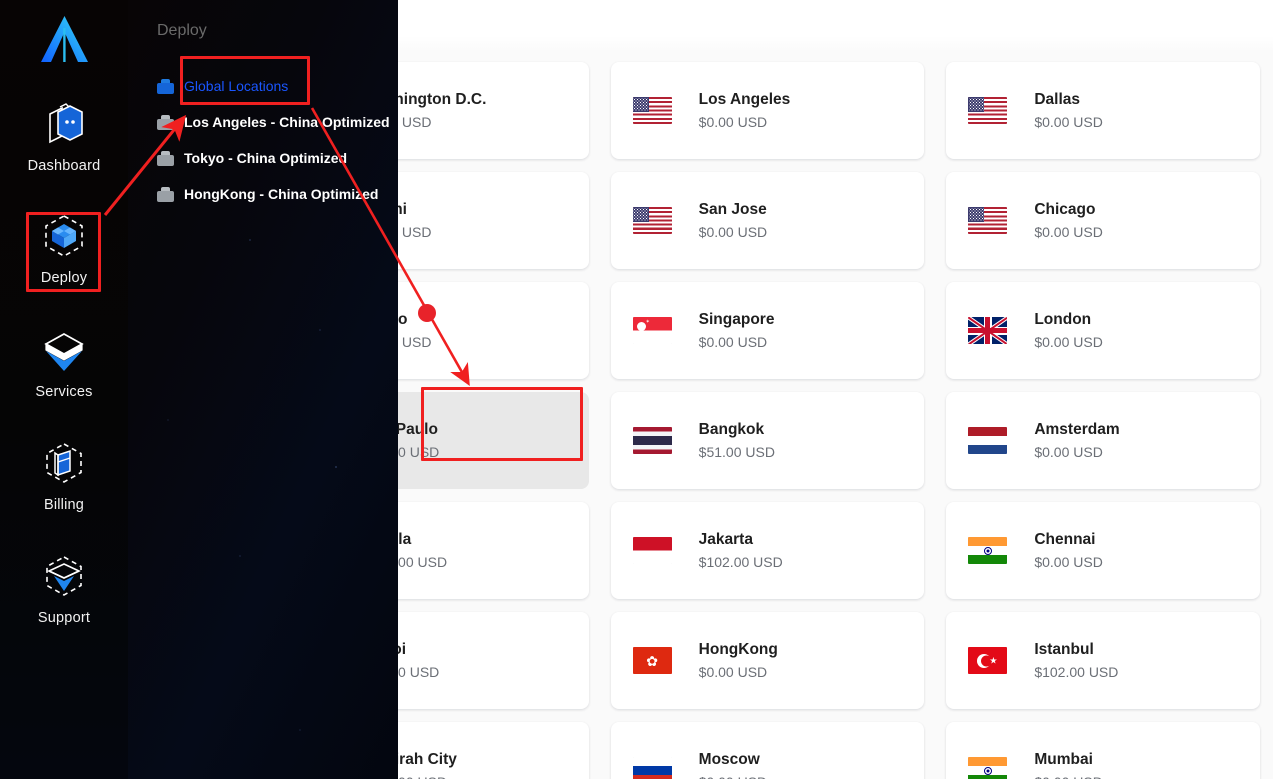 This screenshot has height=779, width=1273. Describe the element at coordinates (1077, 429) in the screenshot. I see `location-city-name: Amsterdam` at that location.